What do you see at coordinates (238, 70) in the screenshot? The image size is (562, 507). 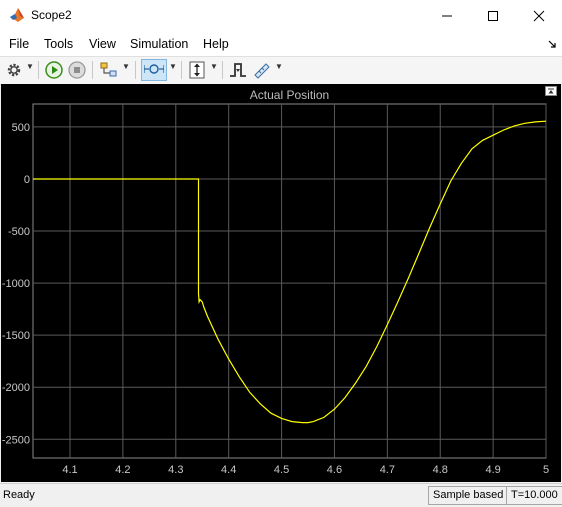 I see `trigger-icon` at bounding box center [238, 70].